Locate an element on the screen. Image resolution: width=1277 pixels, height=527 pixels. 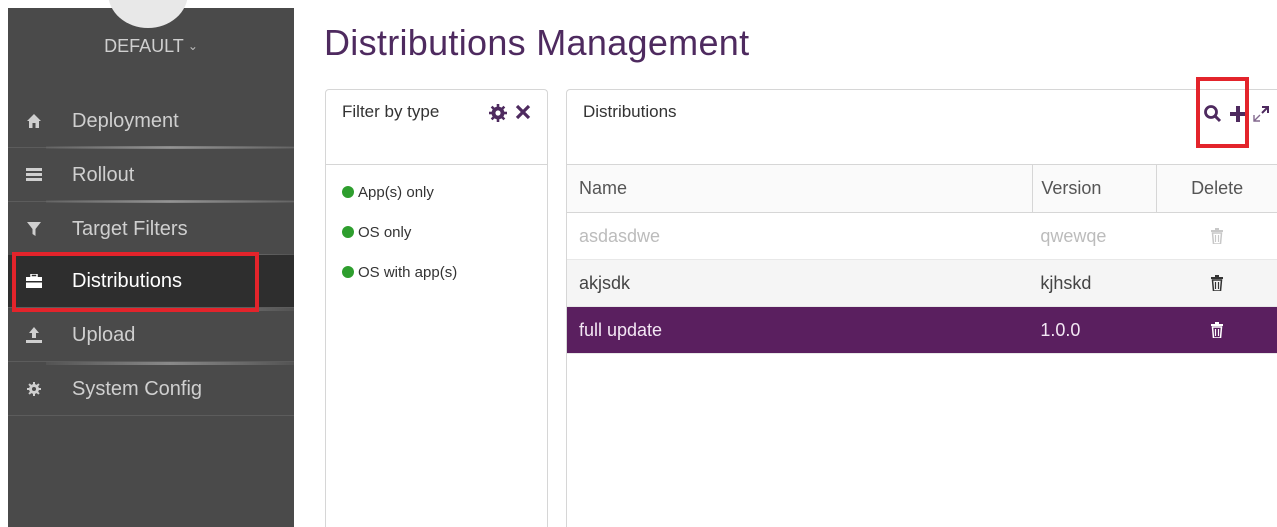
filter-header: Filter by type is located at coordinates (436, 127).